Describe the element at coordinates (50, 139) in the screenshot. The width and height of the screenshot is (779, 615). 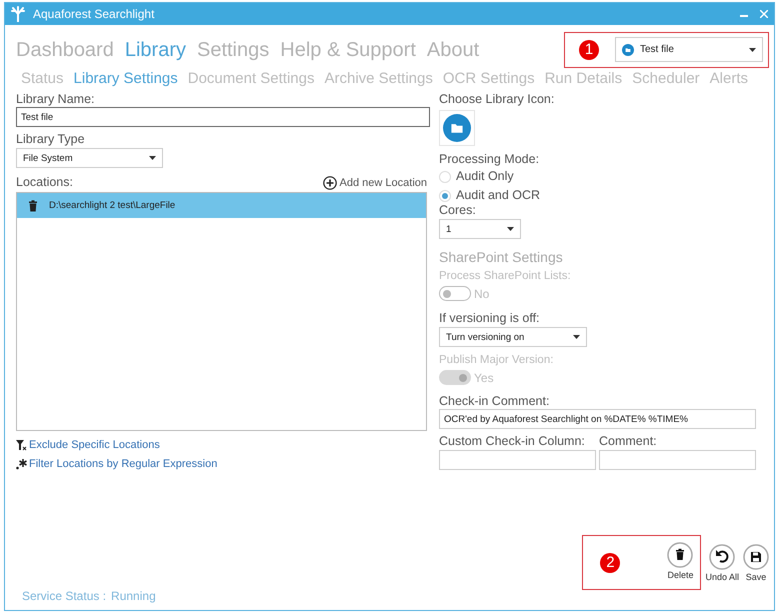
I see `field-label: Library Type` at that location.